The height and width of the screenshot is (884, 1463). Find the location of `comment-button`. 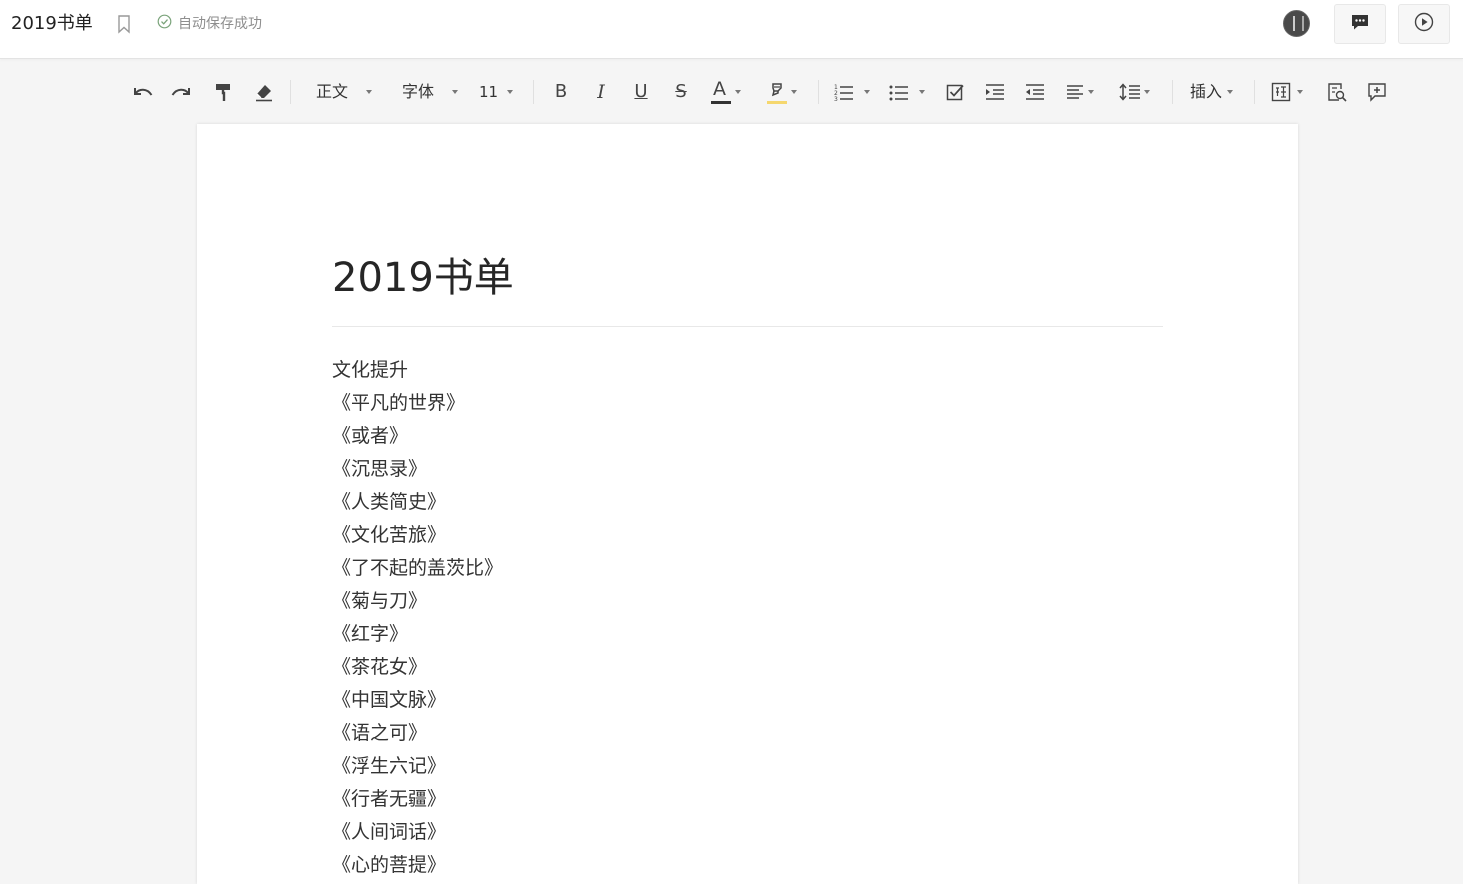

comment-button is located at coordinates (1360, 24).